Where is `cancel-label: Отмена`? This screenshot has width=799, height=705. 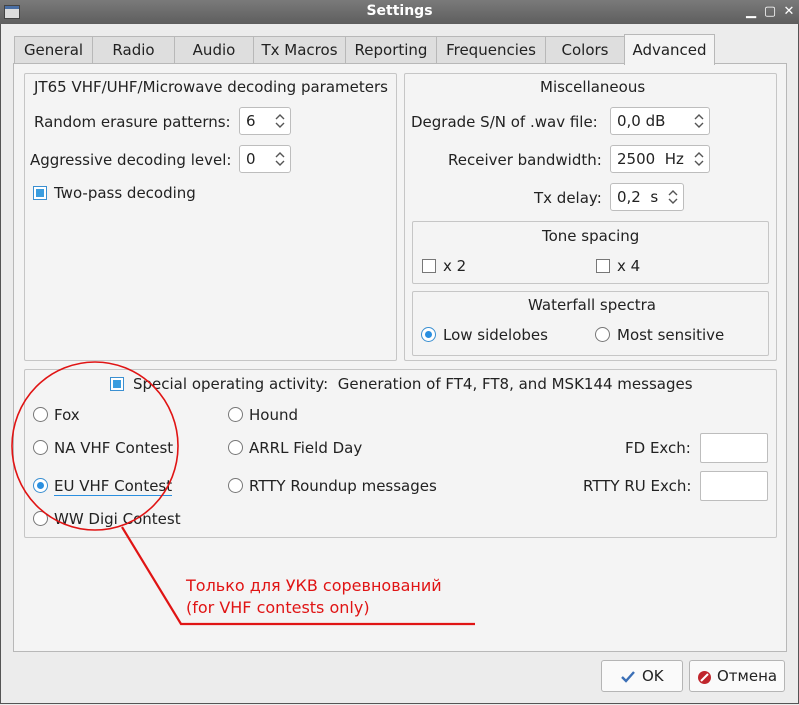 cancel-label: Отмена is located at coordinates (747, 676).